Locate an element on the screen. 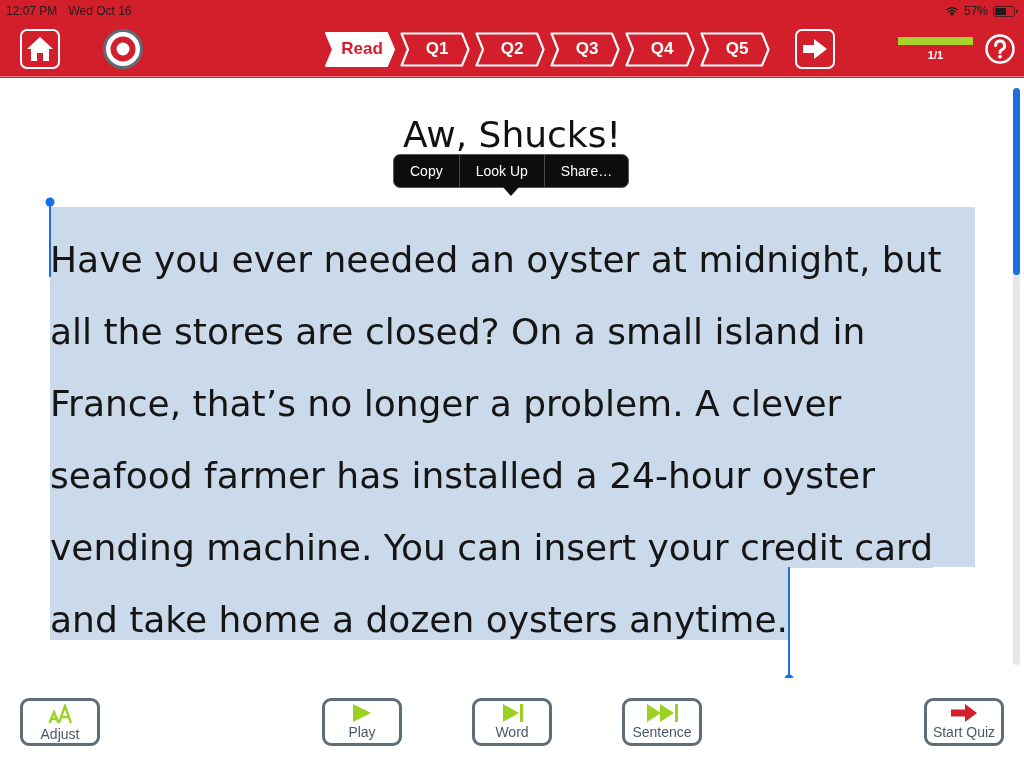 Image resolution: width=1024 pixels, height=768 pixels. tab: Q3 is located at coordinates (585, 49).